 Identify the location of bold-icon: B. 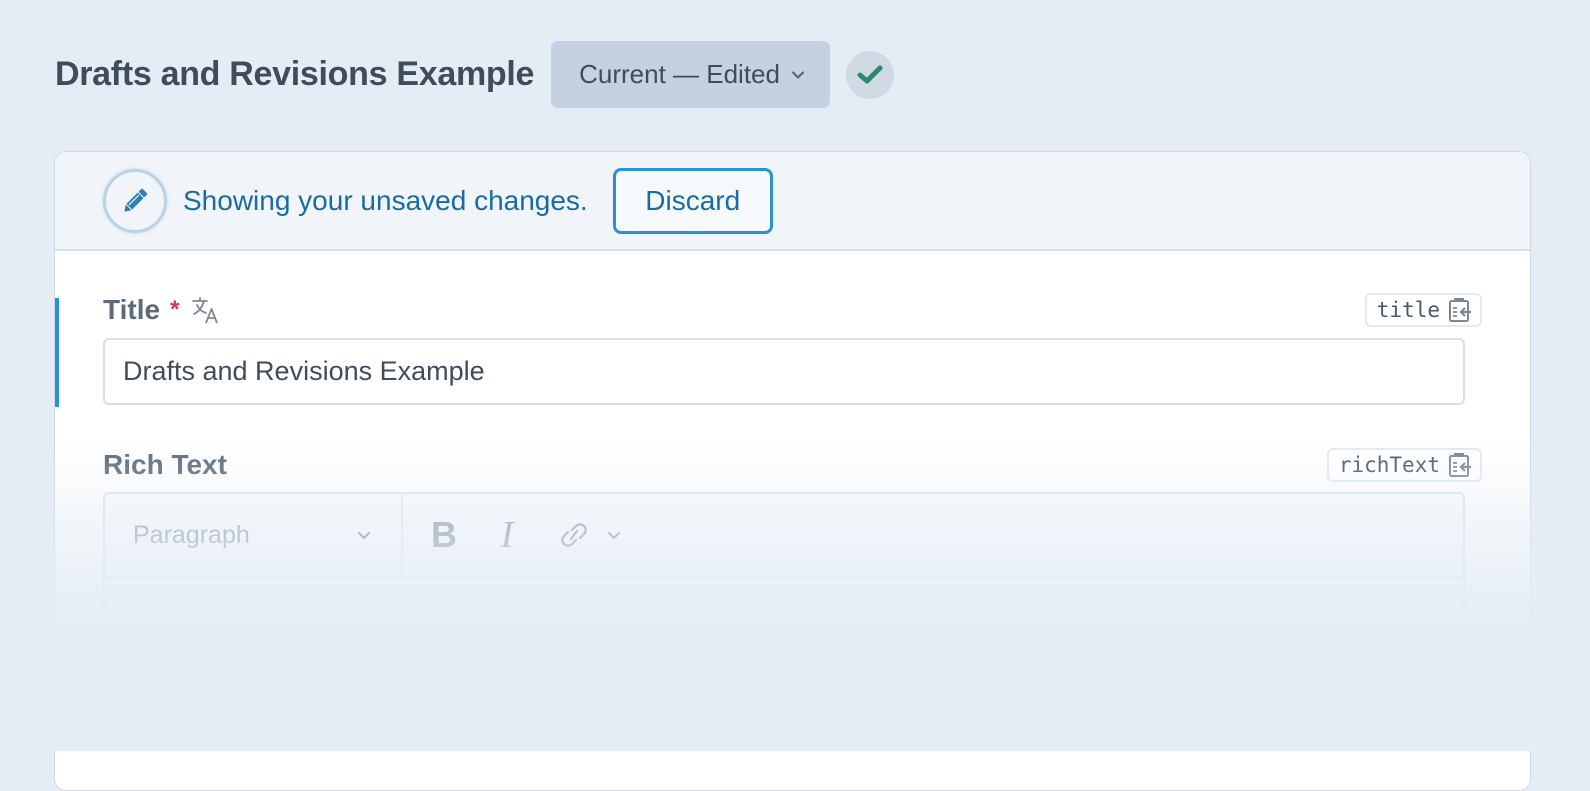
(444, 534).